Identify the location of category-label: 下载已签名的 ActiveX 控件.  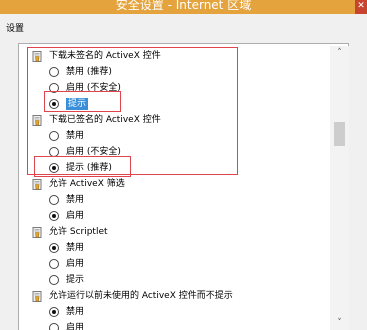
(105, 120).